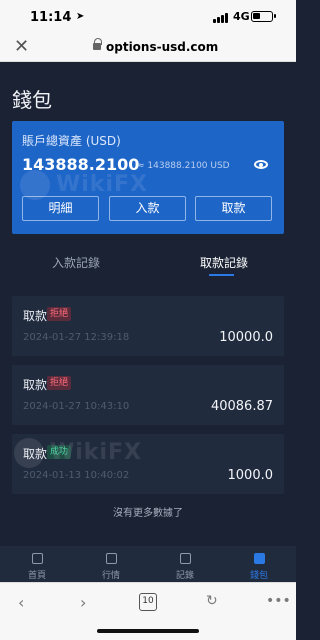  Describe the element at coordinates (250, 475) in the screenshot. I see `record-amount: 1000.0` at that location.